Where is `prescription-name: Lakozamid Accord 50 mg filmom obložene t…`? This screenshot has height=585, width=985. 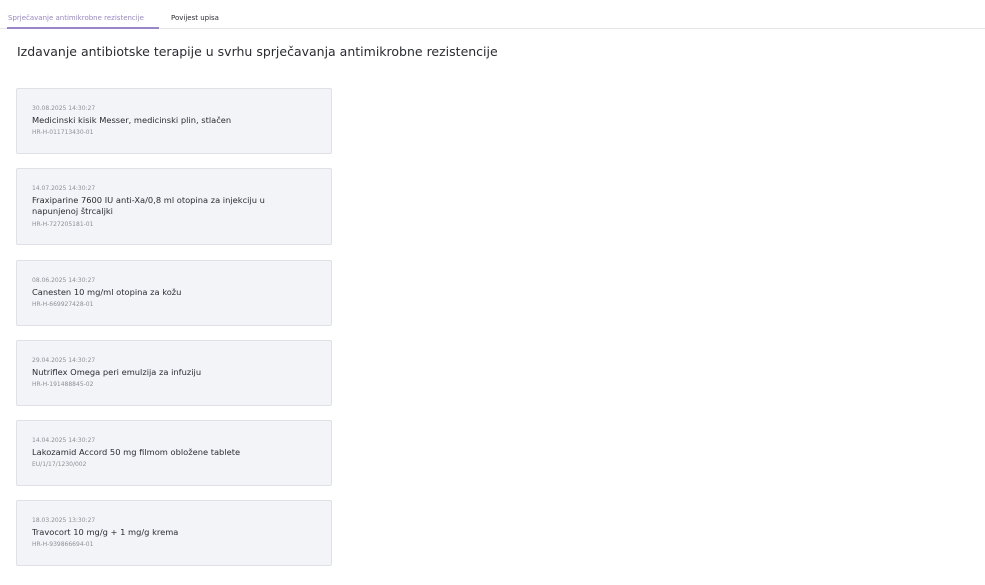
prescription-name: Lakozamid Accord 50 mg filmom obložene t… is located at coordinates (136, 452).